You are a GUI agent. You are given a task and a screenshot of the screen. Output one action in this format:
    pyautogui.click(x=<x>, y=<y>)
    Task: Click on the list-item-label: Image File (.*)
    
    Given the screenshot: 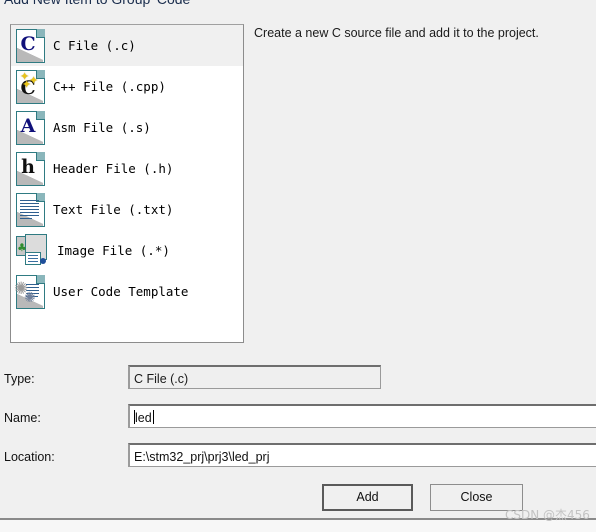 What is the action you would take?
    pyautogui.click(x=113, y=250)
    